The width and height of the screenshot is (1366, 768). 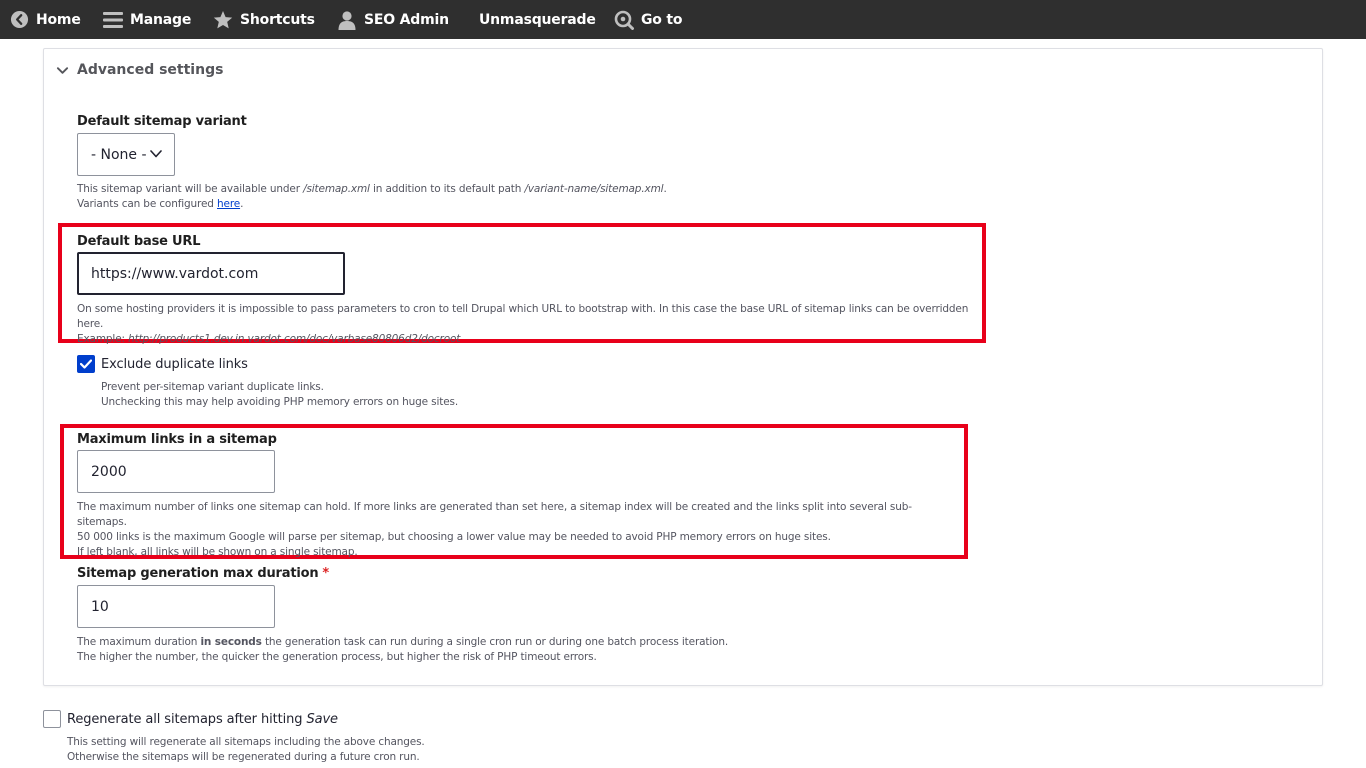 I want to click on regenerate-checkbox, so click(x=52, y=719).